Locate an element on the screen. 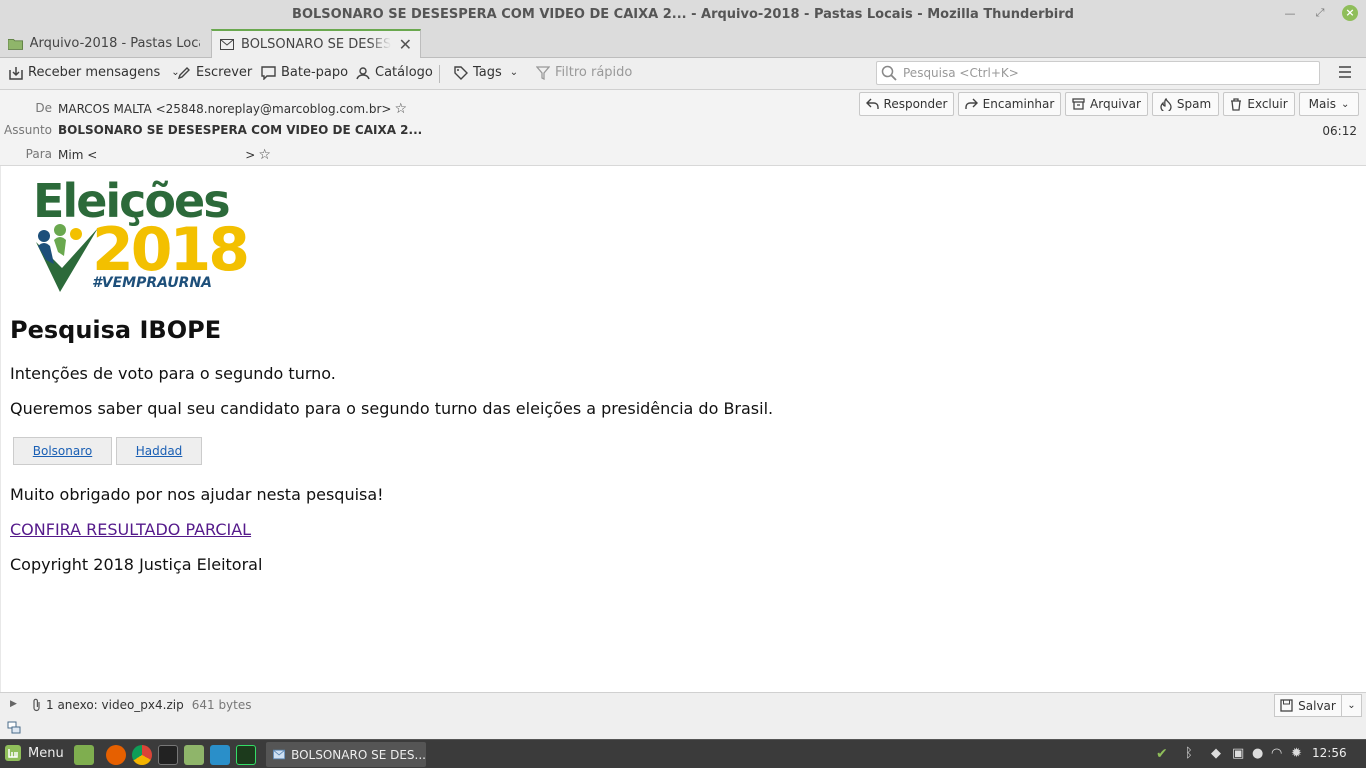 This screenshot has height=768, width=1366. firefox-icon is located at coordinates (116, 755).